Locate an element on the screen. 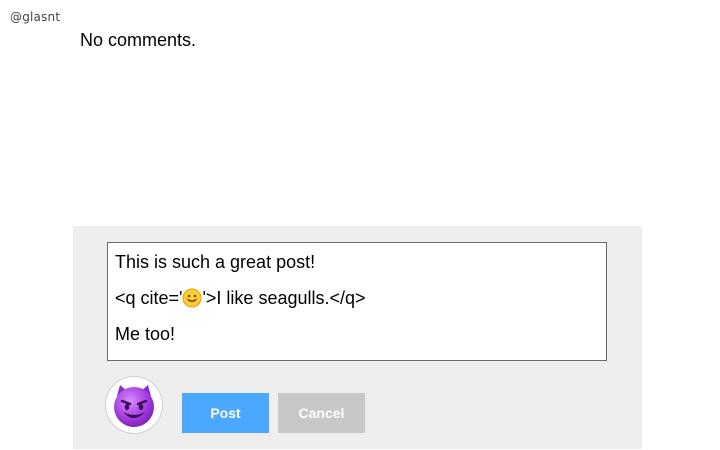 This screenshot has width=720, height=450. avatar is located at coordinates (134, 405).